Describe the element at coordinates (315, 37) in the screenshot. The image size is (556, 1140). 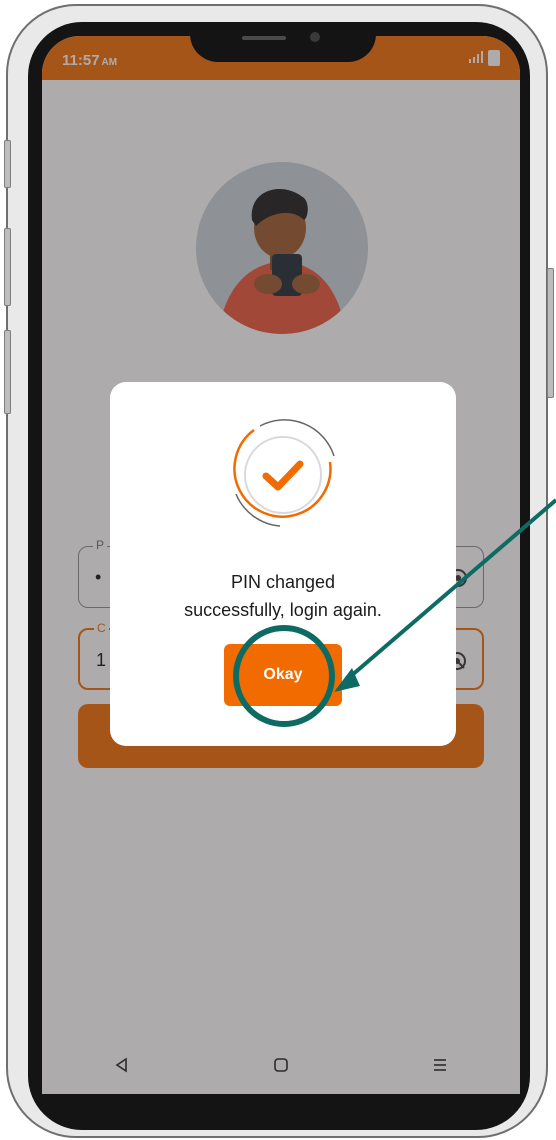
I see `front-camera` at that location.